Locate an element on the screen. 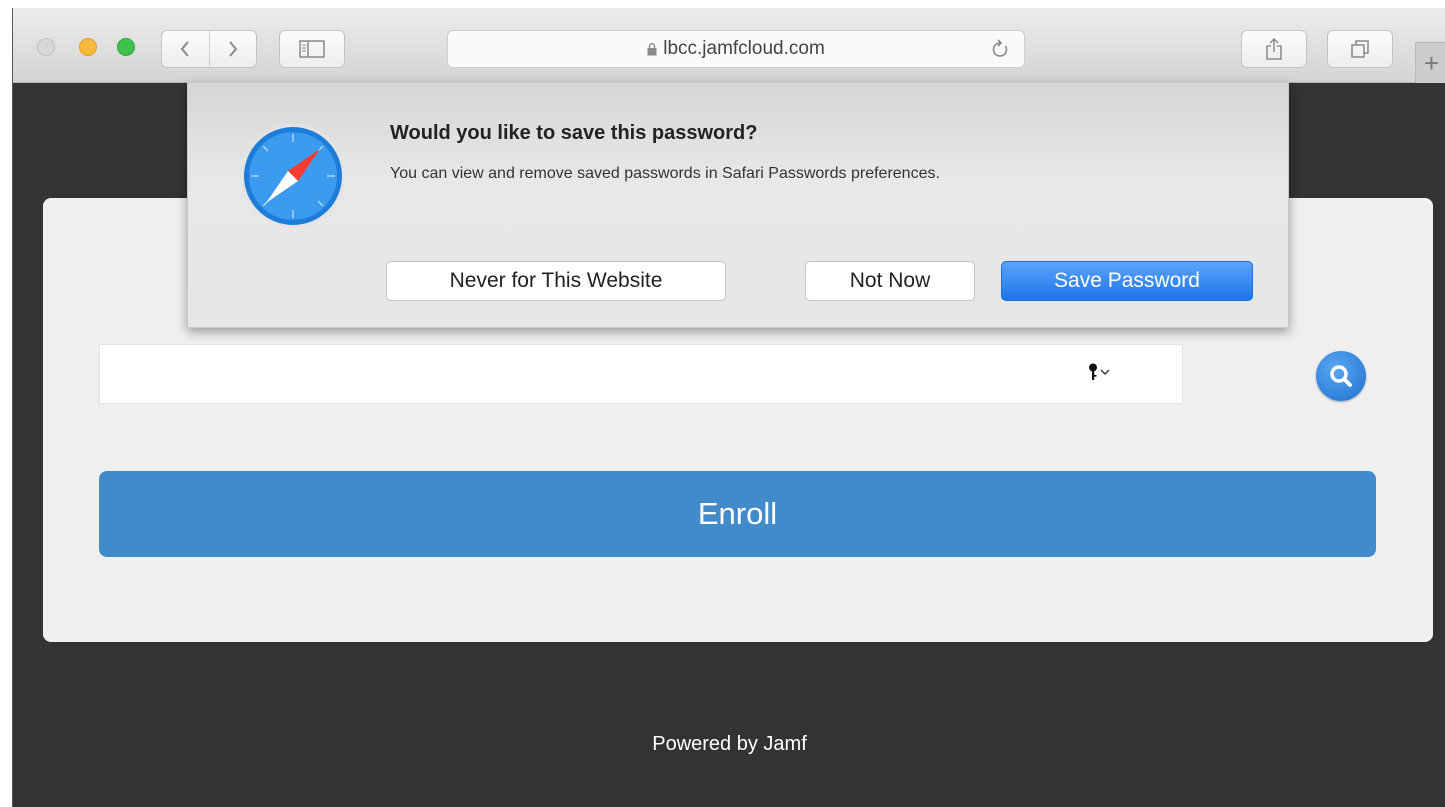 Image resolution: width=1445 pixels, height=807 pixels. sidebar-button is located at coordinates (312, 49).